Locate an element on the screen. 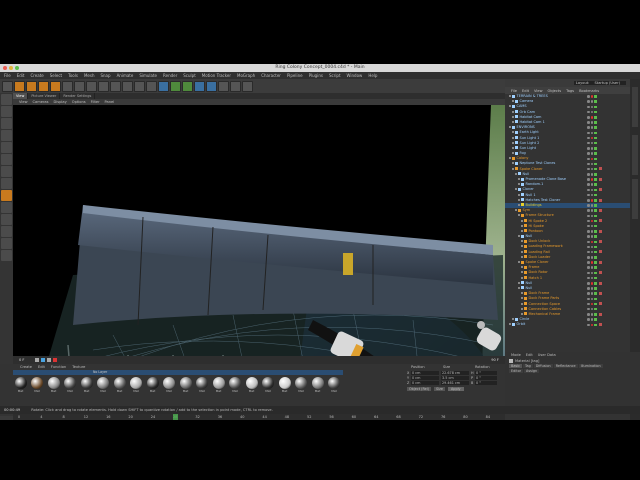 This screenshot has height=480, width=640. menu-item: Window is located at coordinates (355, 75).